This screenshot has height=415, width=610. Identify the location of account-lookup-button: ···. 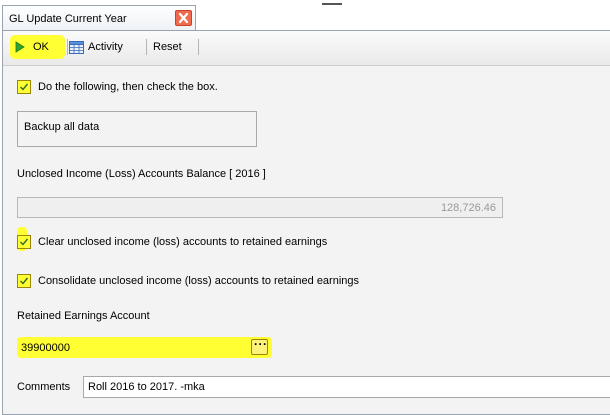
(259, 346).